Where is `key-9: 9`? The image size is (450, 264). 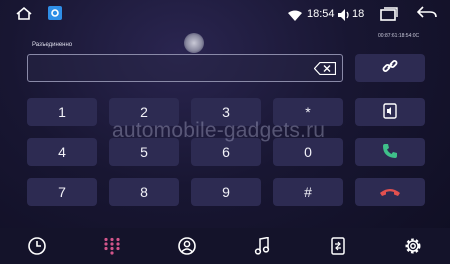
key-9: 9 is located at coordinates (226, 192).